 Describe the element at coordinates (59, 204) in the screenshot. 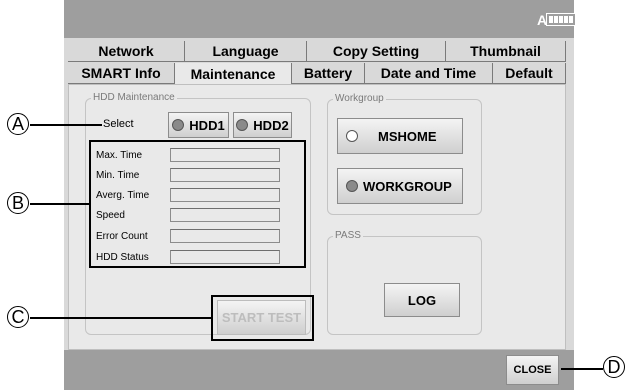

I see `callout-b-line` at that location.